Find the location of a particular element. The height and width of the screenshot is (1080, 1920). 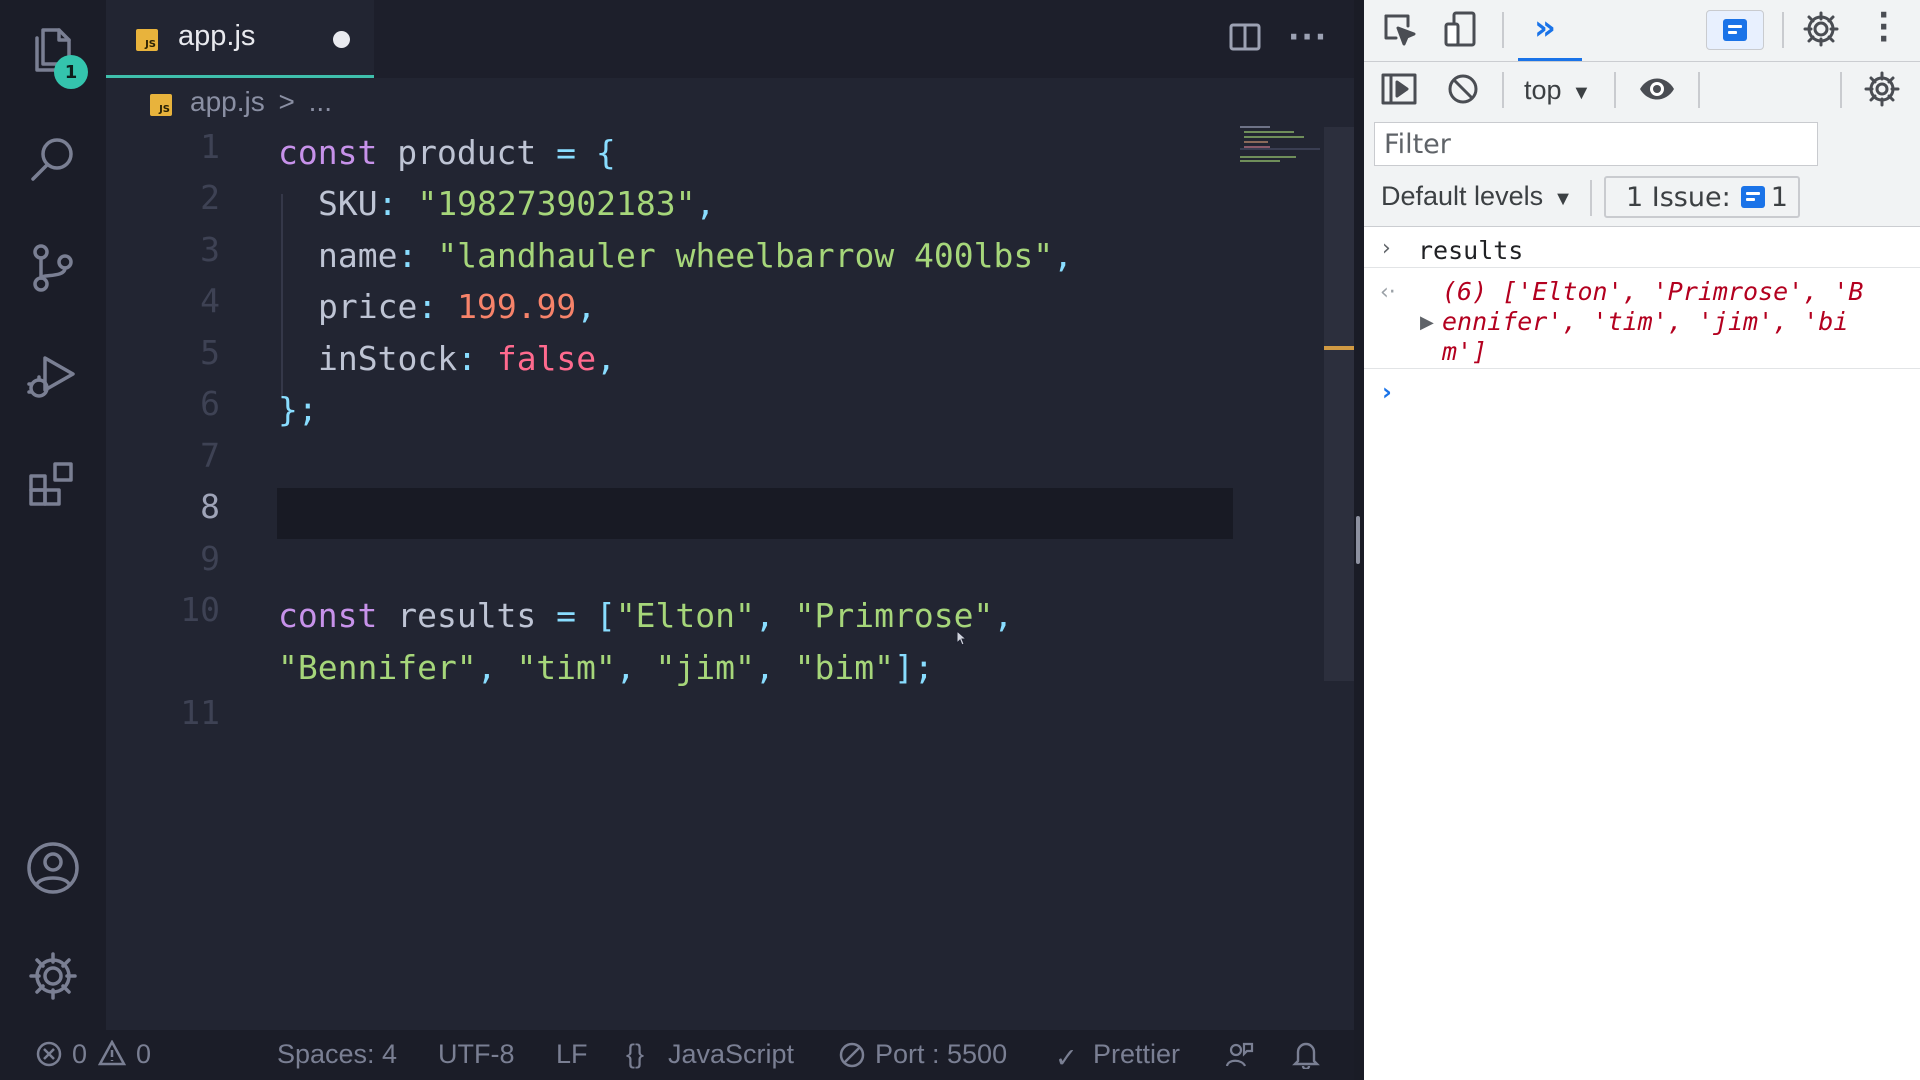

result-arrow-icon: ‹· is located at coordinates (1388, 292).